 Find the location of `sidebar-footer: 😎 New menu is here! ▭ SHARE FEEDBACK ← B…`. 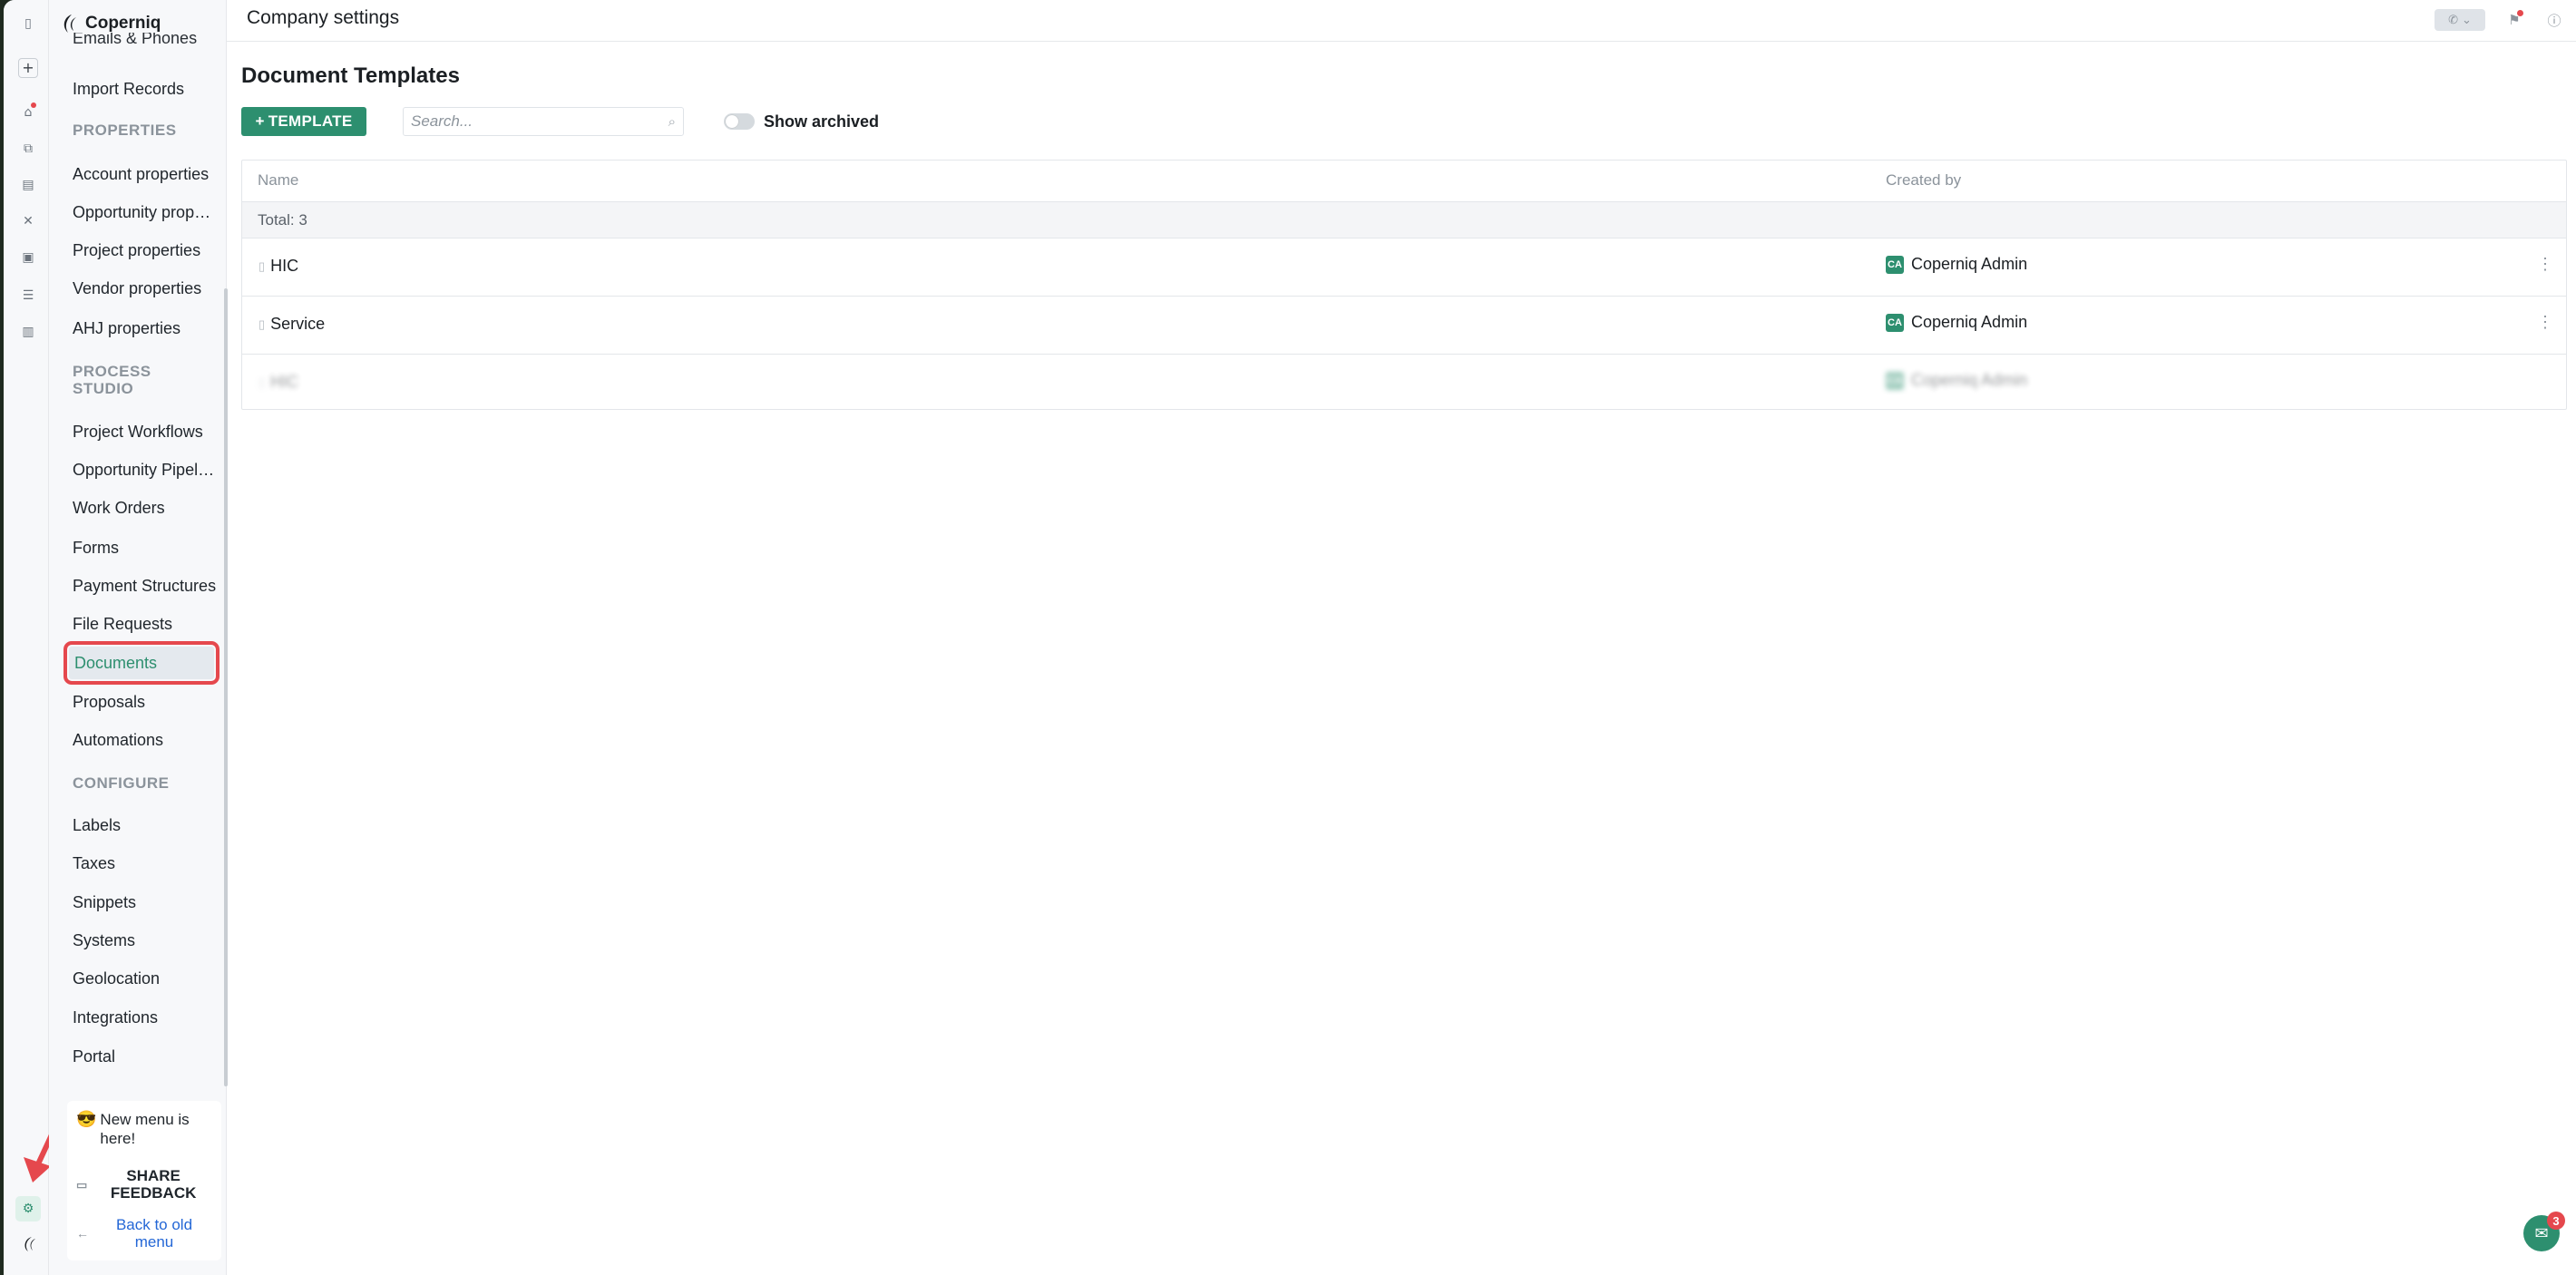

sidebar-footer: 😎 New menu is here! ▭ SHARE FEEDBACK ← B… is located at coordinates (144, 1180).